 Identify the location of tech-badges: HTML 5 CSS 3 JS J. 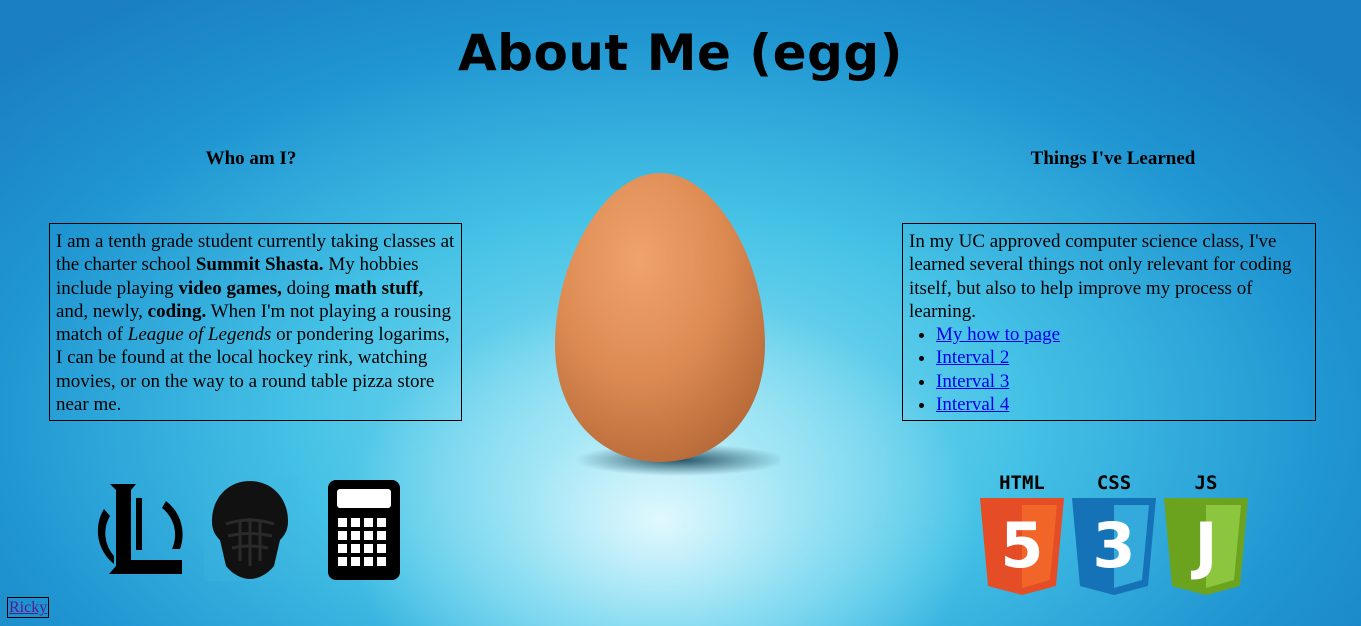
(1118, 537).